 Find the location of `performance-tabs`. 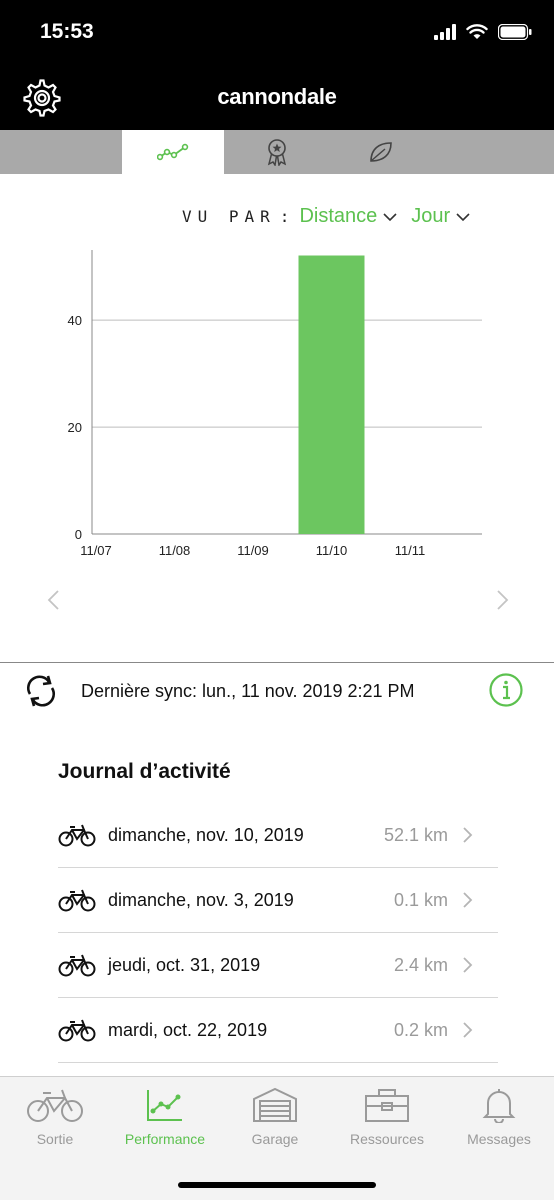

performance-tabs is located at coordinates (277, 152).